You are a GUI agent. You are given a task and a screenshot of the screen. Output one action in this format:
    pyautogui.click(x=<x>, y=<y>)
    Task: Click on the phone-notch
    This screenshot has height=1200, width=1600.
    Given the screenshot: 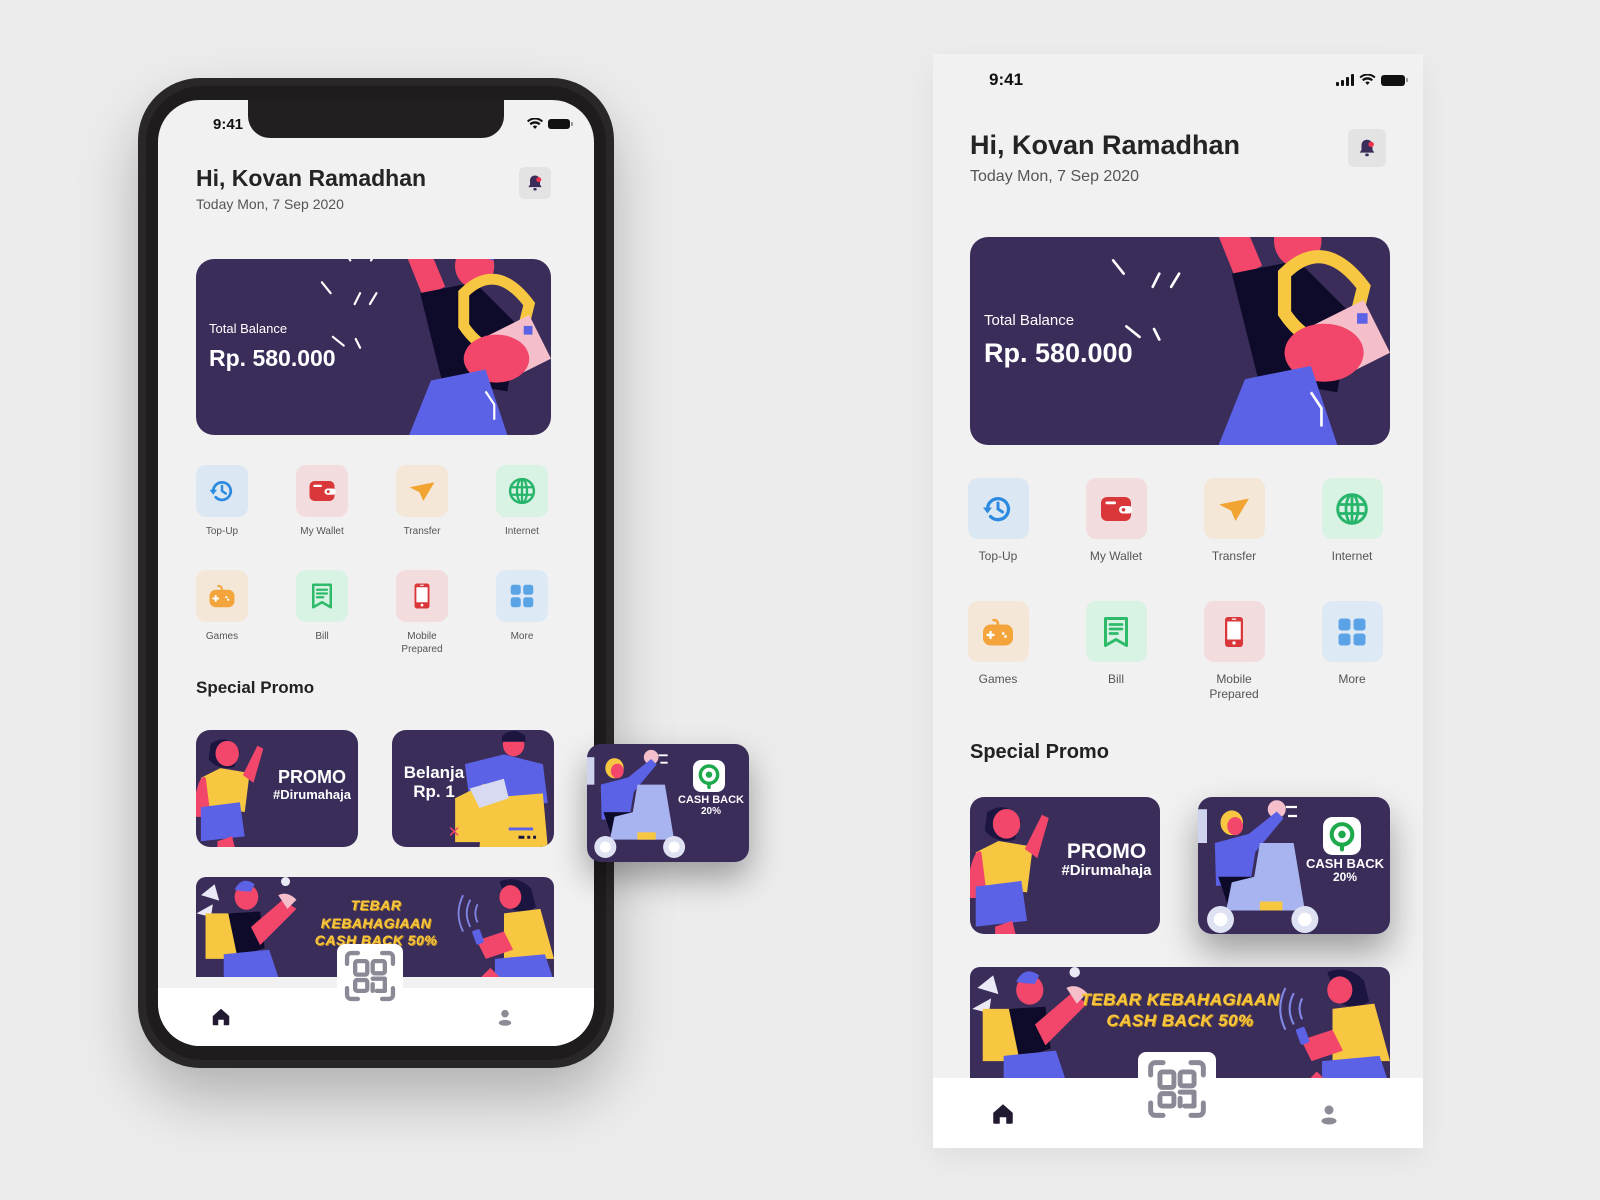 What is the action you would take?
    pyautogui.click(x=376, y=119)
    